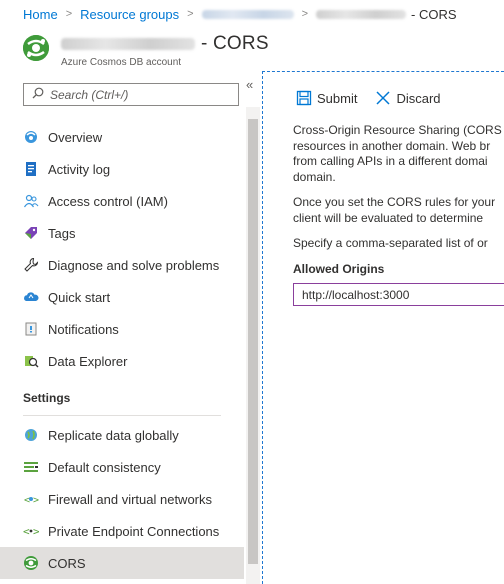 The image size is (504, 584). What do you see at coordinates (31, 435) in the screenshot?
I see `globe-replicate-icon` at bounding box center [31, 435].